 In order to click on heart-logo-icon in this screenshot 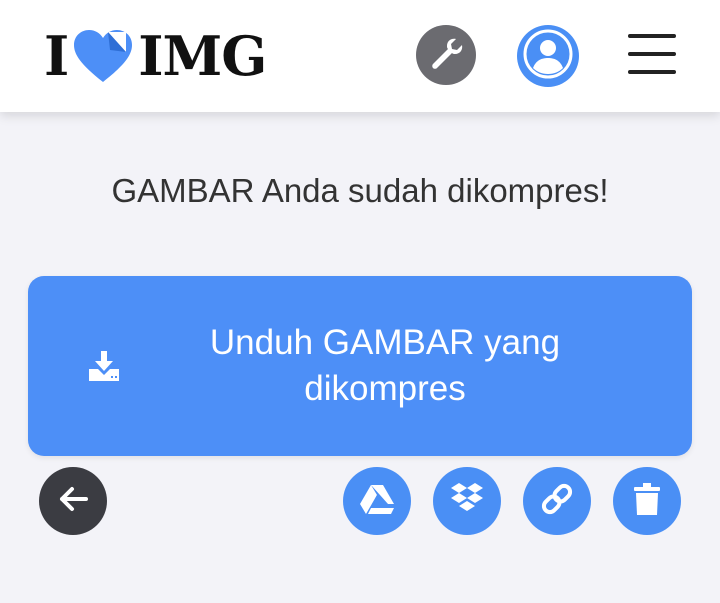, I will do `click(103, 56)`.